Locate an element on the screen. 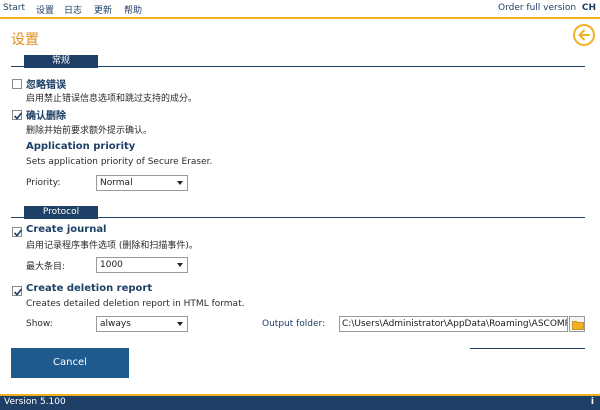 The width and height of the screenshot is (600, 410). priority-label: Priority: is located at coordinates (43, 183).